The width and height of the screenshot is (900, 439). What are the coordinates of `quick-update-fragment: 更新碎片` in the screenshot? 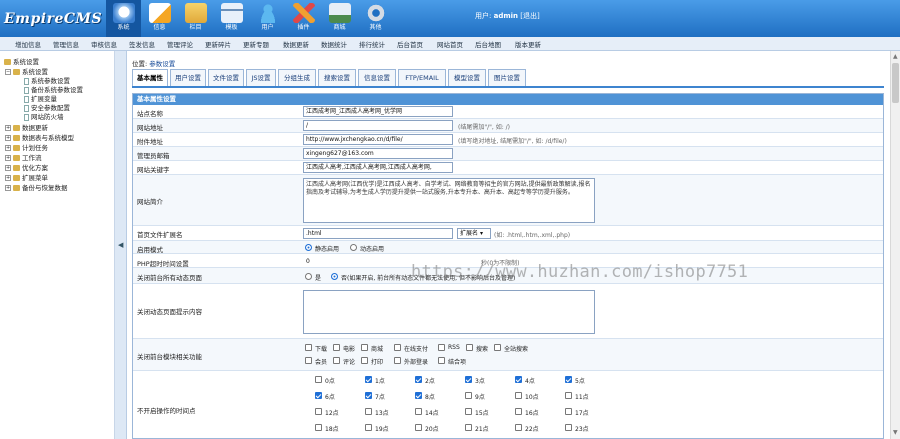 It's located at (218, 44).